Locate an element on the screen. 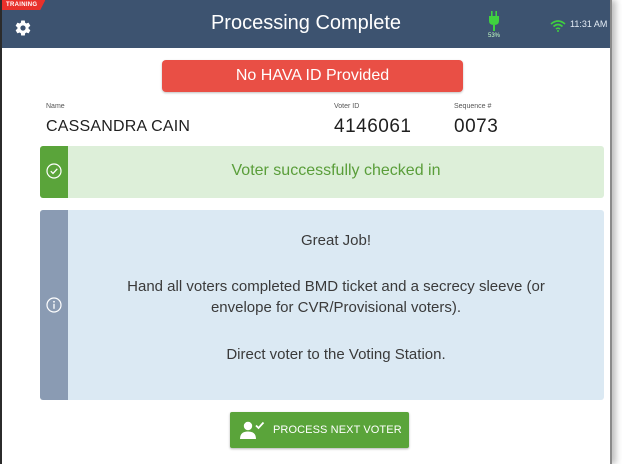  user-check-icon is located at coordinates (252, 430).